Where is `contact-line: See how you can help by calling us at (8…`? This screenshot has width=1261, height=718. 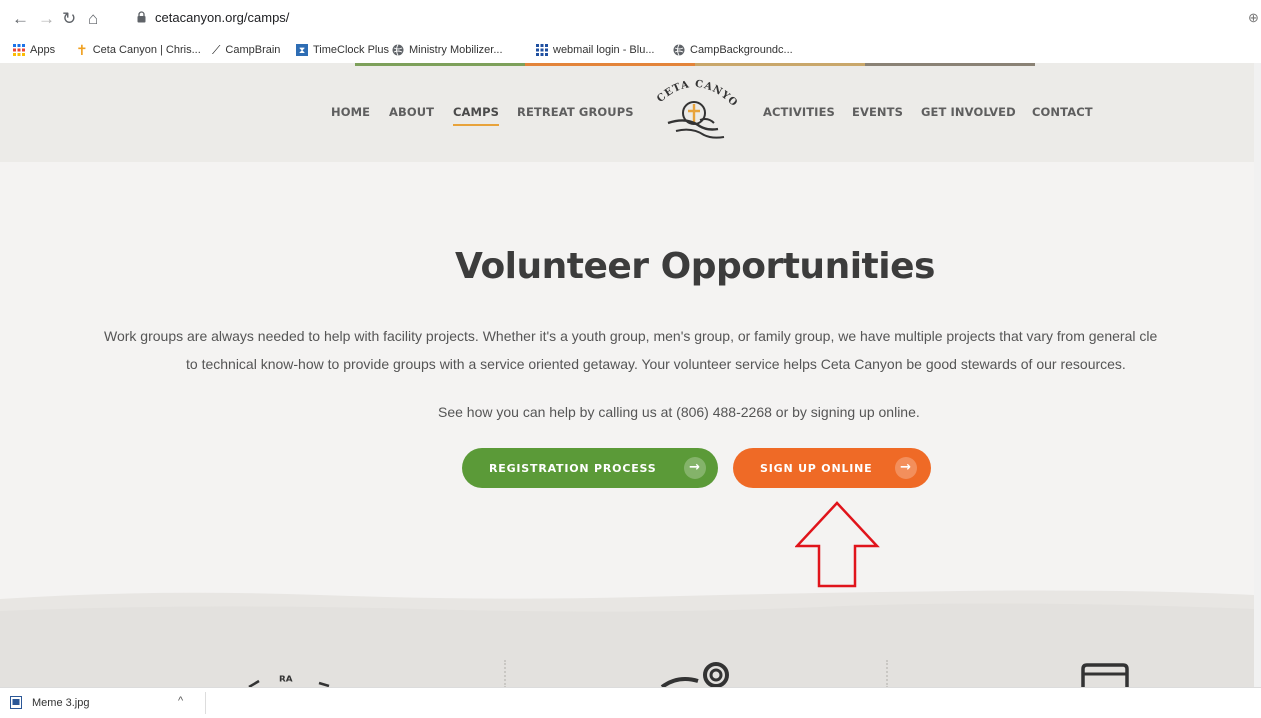
contact-line: See how you can help by calling us at (8… is located at coordinates (679, 412).